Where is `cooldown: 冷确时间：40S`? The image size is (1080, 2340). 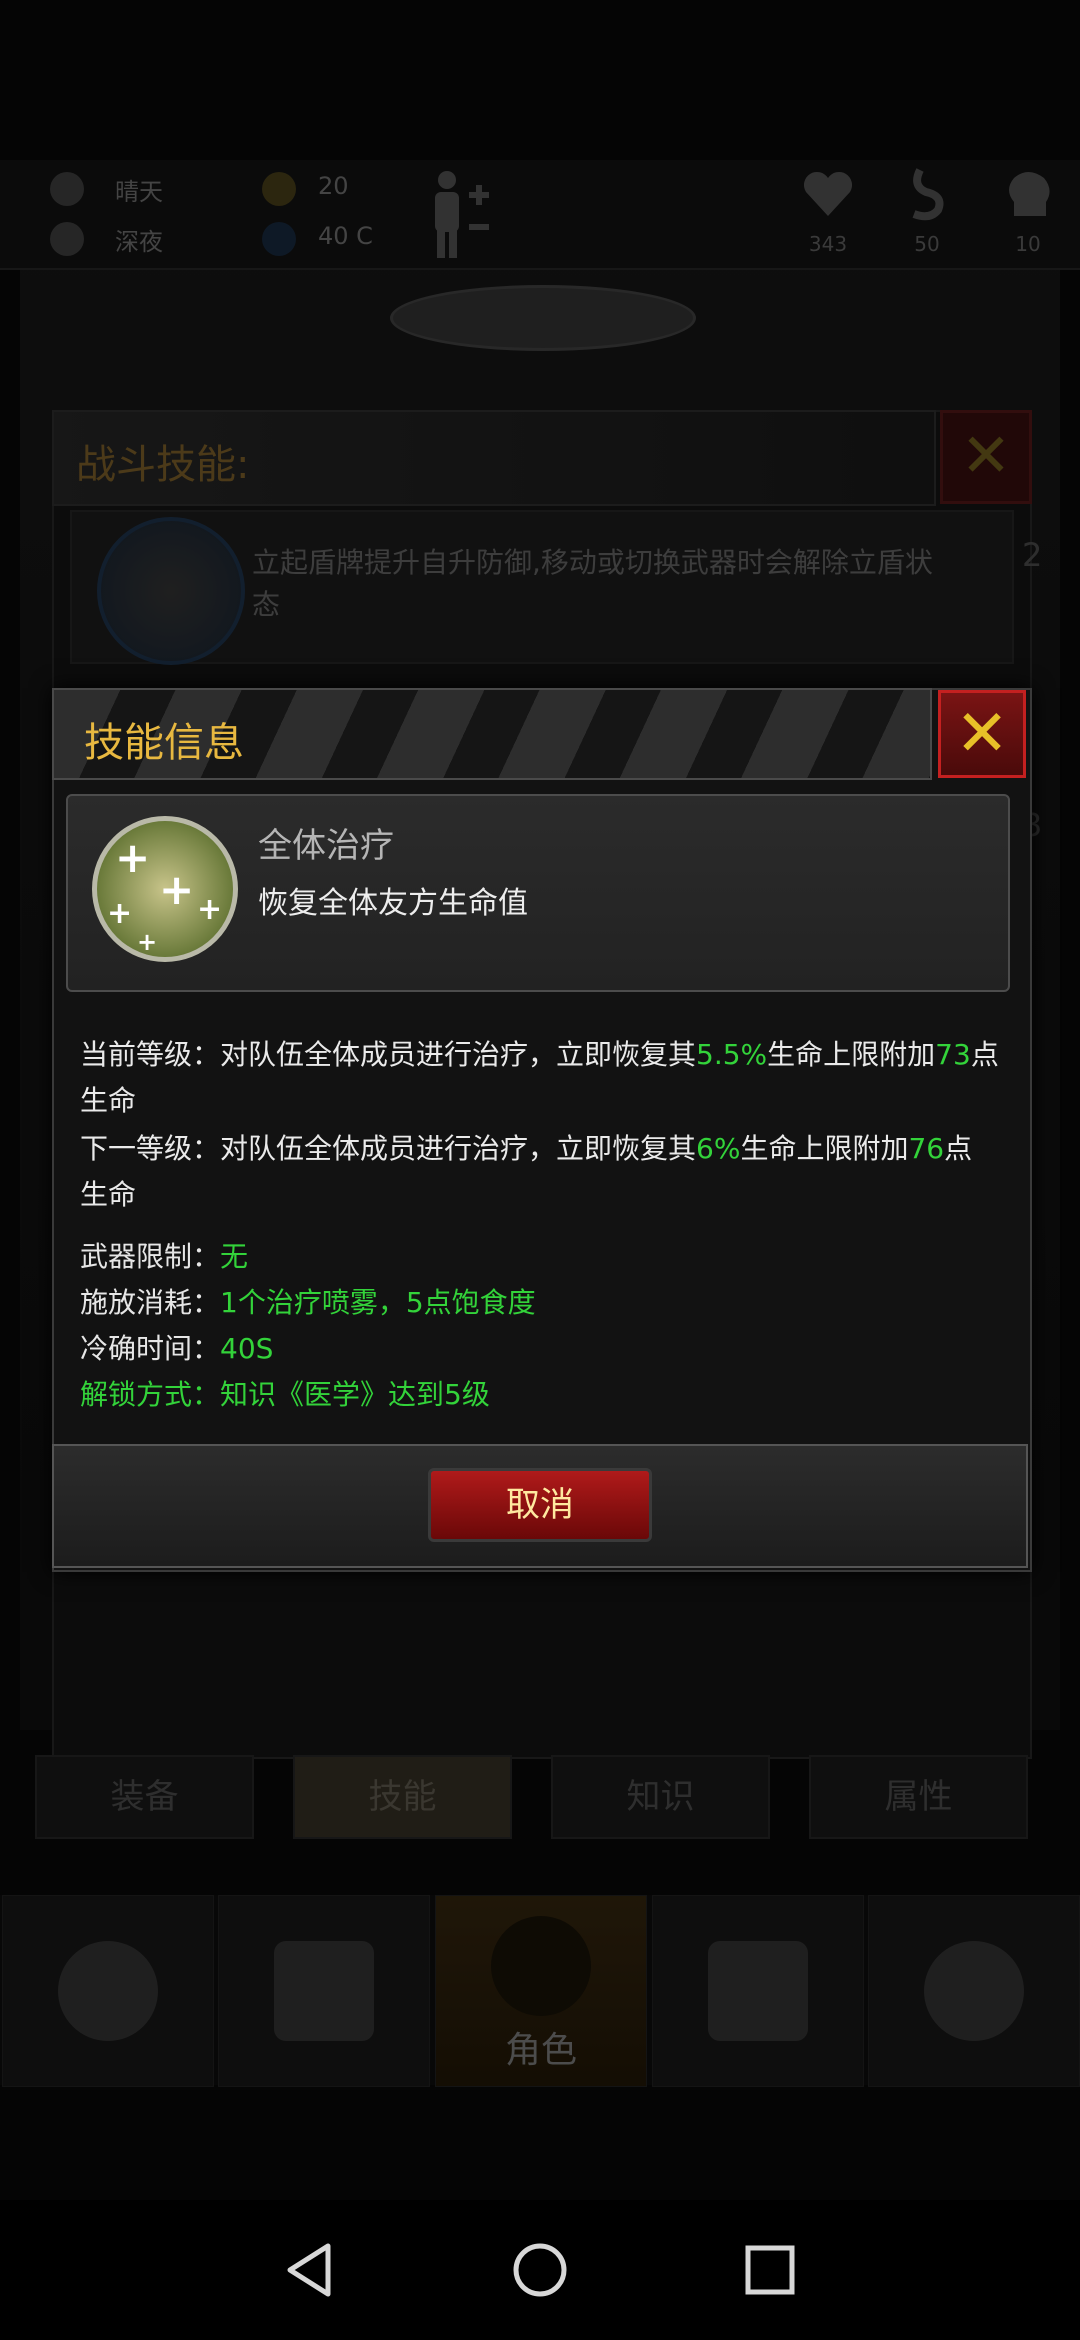 cooldown: 冷确时间：40S is located at coordinates (176, 1349).